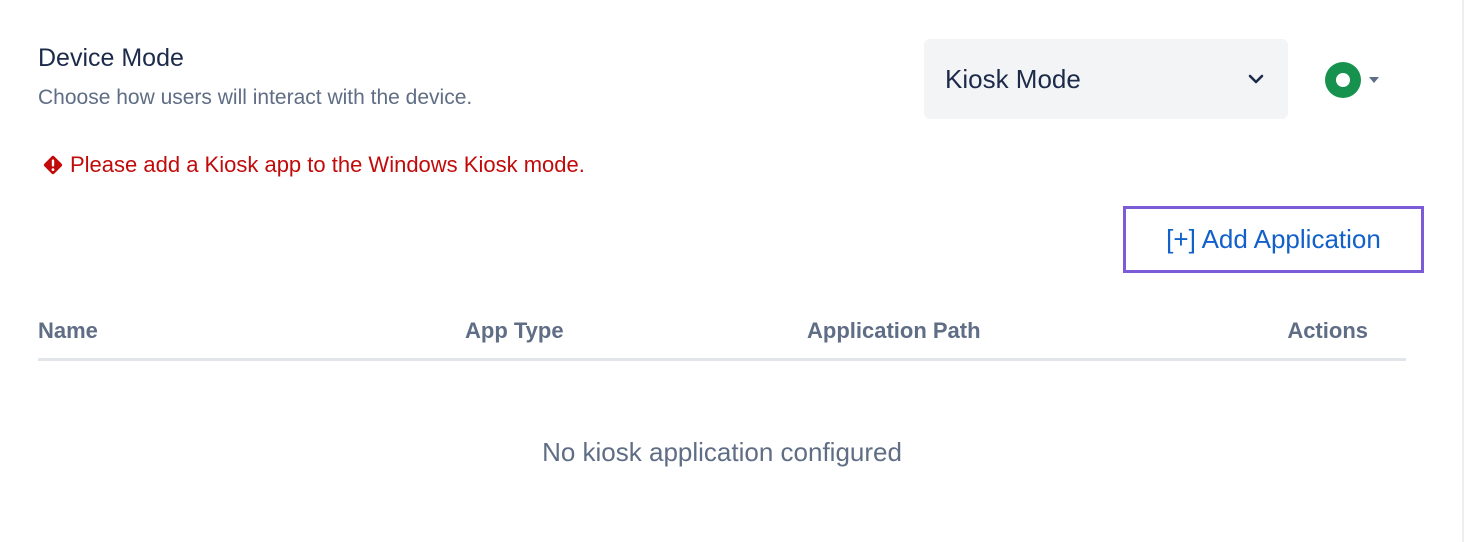 The height and width of the screenshot is (542, 1482). Describe the element at coordinates (1256, 79) in the screenshot. I see `chevron-down-icon` at that location.